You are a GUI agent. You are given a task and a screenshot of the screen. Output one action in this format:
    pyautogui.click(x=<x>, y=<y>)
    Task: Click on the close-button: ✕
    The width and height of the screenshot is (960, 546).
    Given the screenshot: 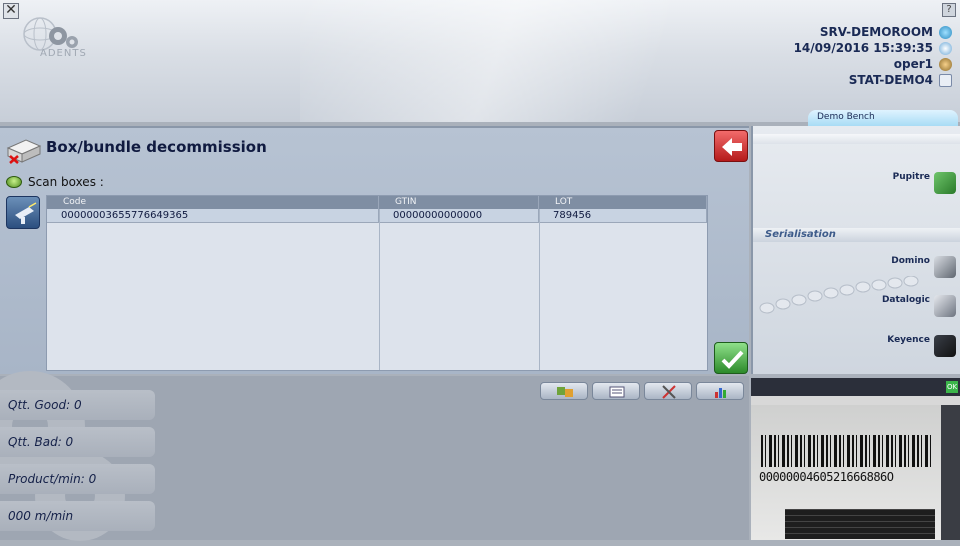 What is the action you would take?
    pyautogui.click(x=11, y=11)
    